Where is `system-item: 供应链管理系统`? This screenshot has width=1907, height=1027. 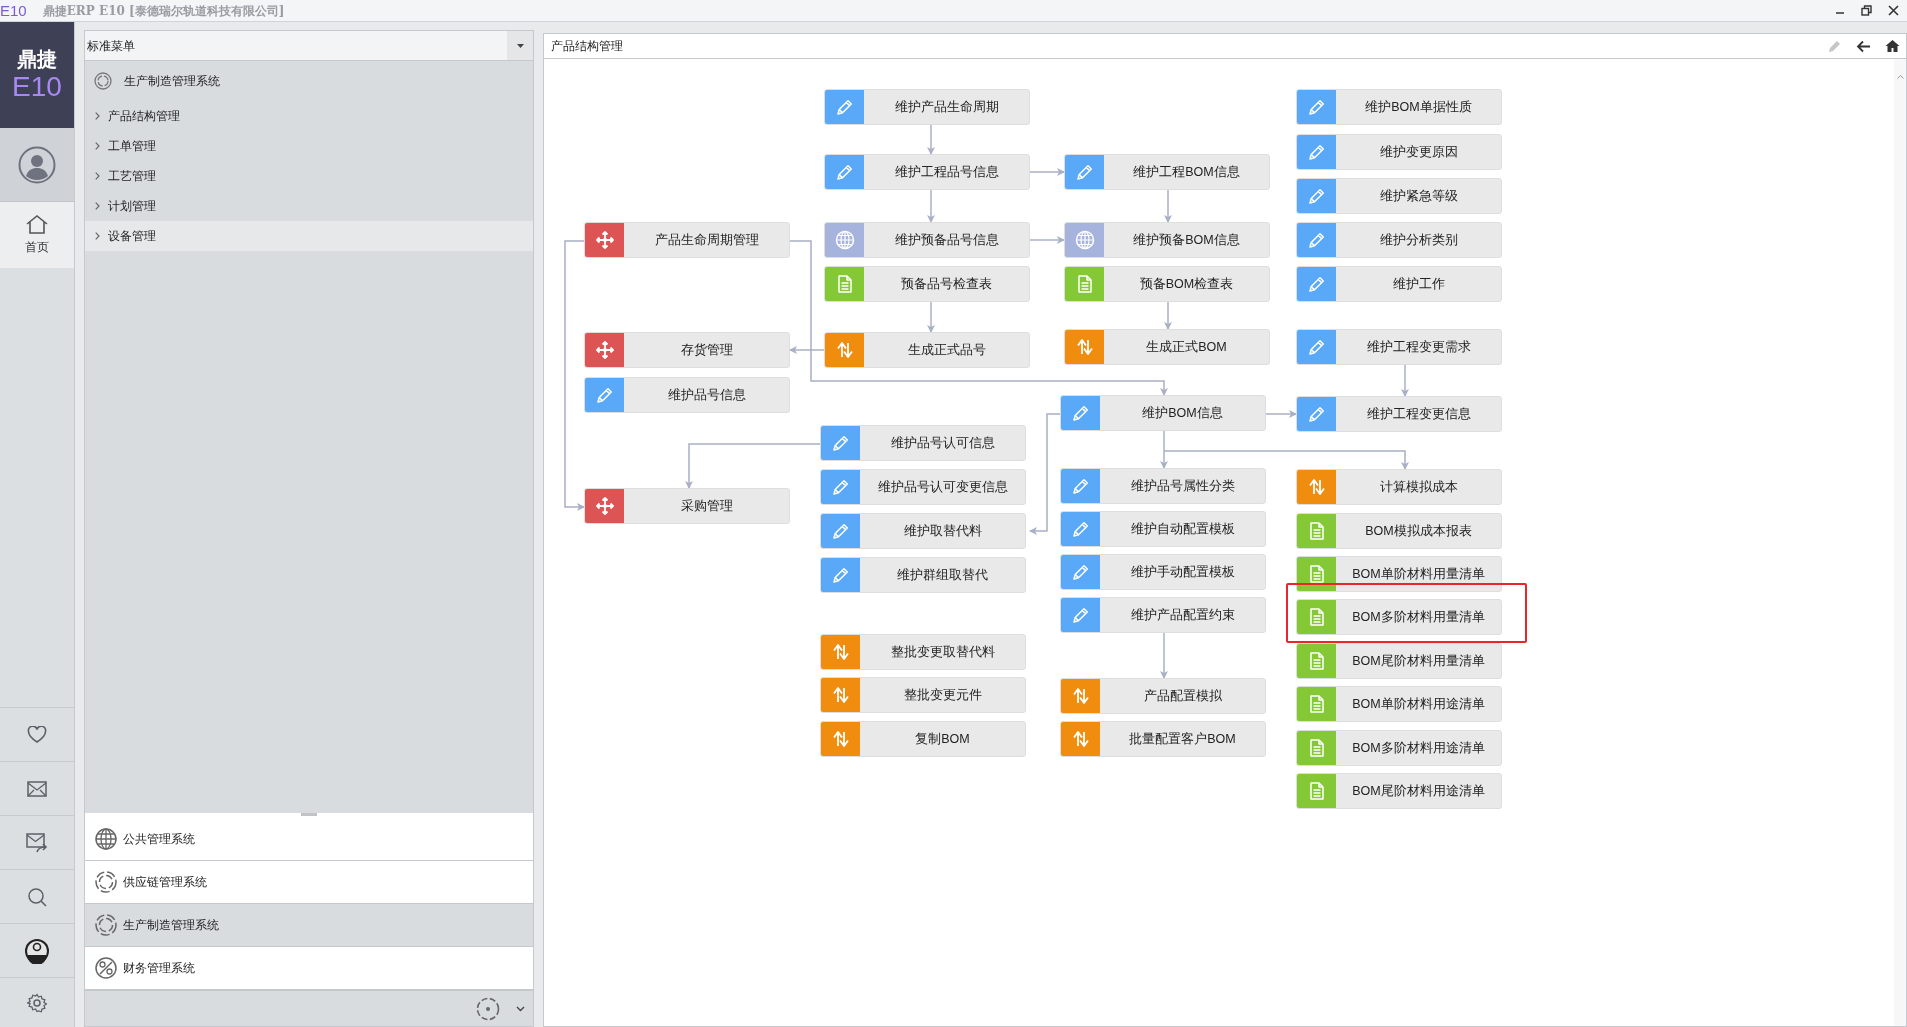 system-item: 供应链管理系统 is located at coordinates (309, 882).